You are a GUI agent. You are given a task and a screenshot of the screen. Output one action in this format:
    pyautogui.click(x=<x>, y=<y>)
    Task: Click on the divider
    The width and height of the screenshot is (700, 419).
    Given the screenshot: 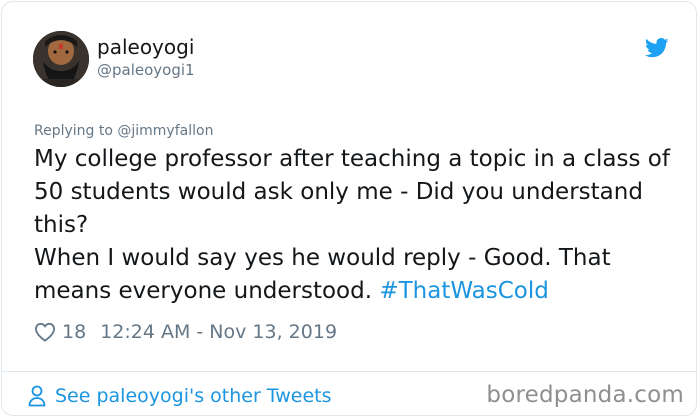 What is the action you would take?
    pyautogui.click(x=349, y=371)
    